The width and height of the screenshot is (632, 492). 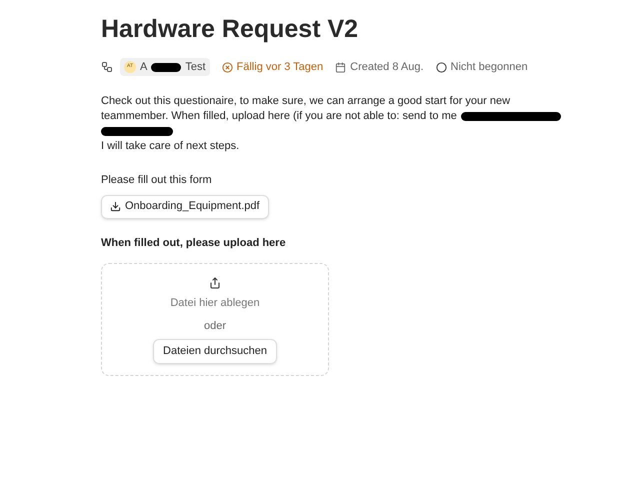 I want to click on description-text: Check out this questionaire, to make sure, we can arrange a good start for your new, so click(x=306, y=101).